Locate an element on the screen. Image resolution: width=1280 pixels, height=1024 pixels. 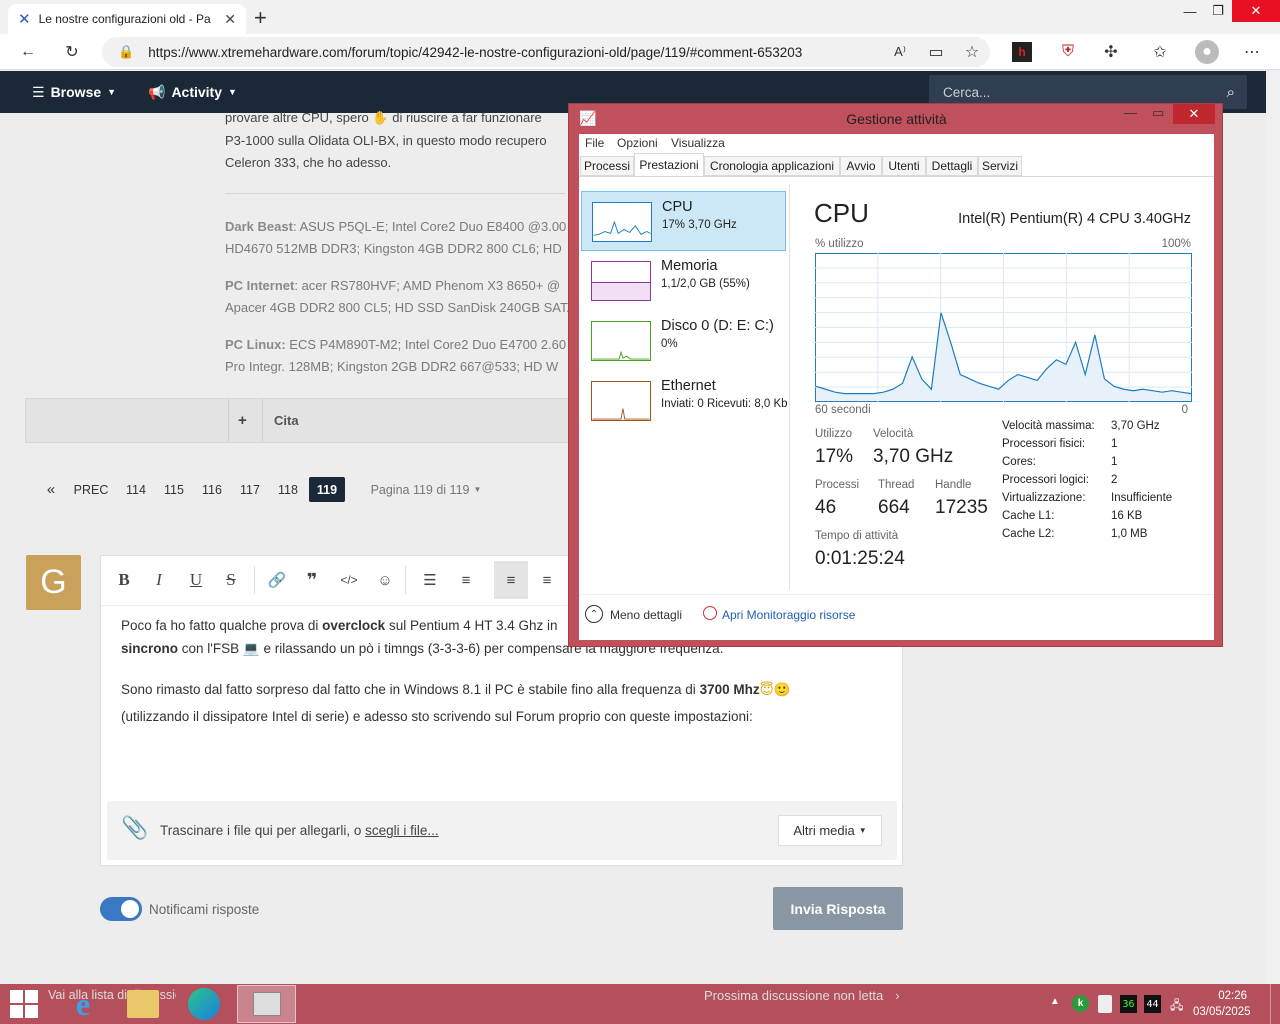
tab-app-history: Cronologia applicazioni is located at coordinates (772, 166).